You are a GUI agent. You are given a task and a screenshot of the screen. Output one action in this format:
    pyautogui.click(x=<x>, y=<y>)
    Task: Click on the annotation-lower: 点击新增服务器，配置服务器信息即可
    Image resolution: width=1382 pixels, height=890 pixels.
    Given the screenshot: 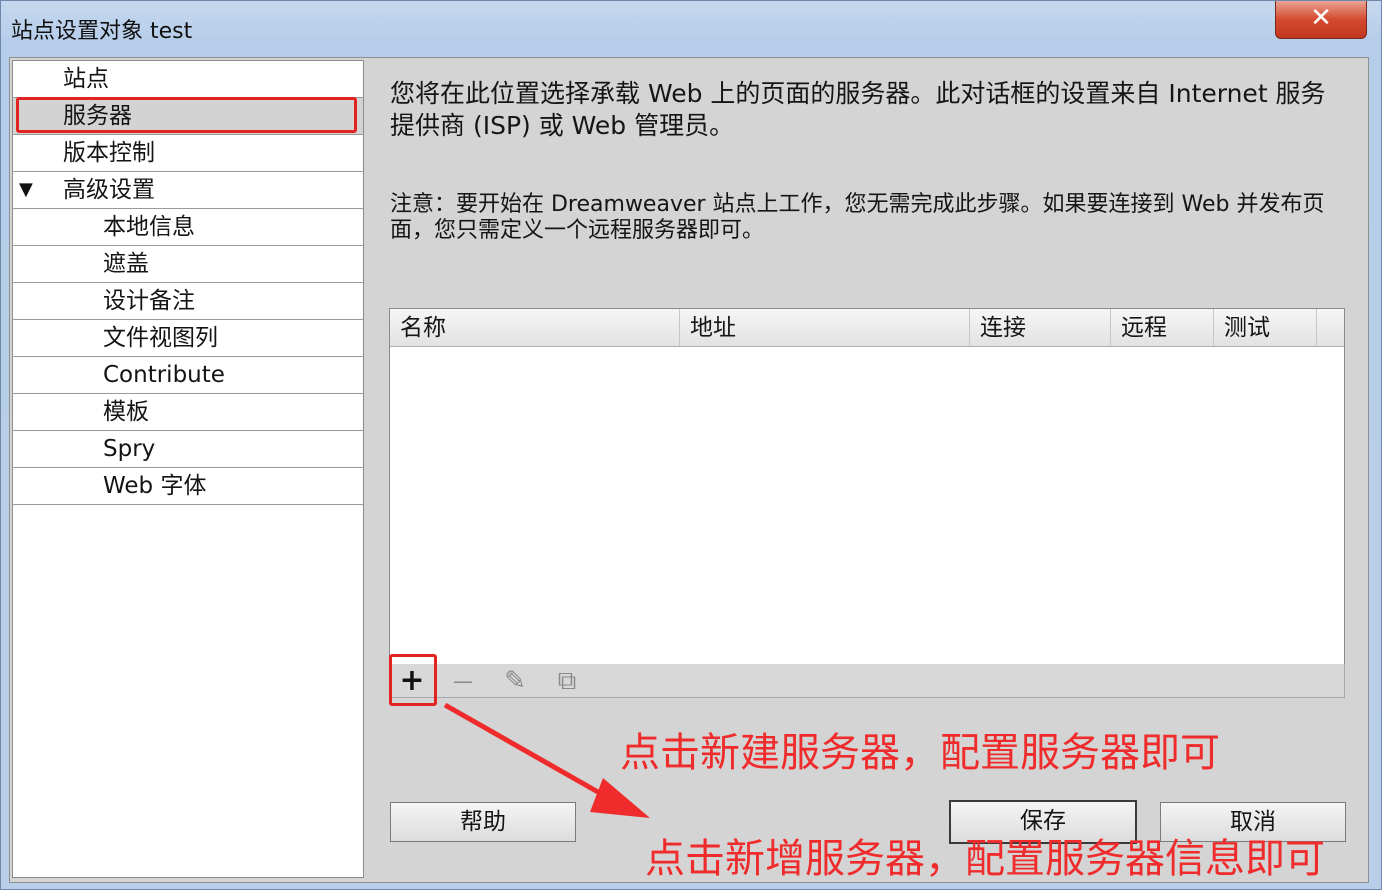 What is the action you would take?
    pyautogui.click(x=985, y=859)
    